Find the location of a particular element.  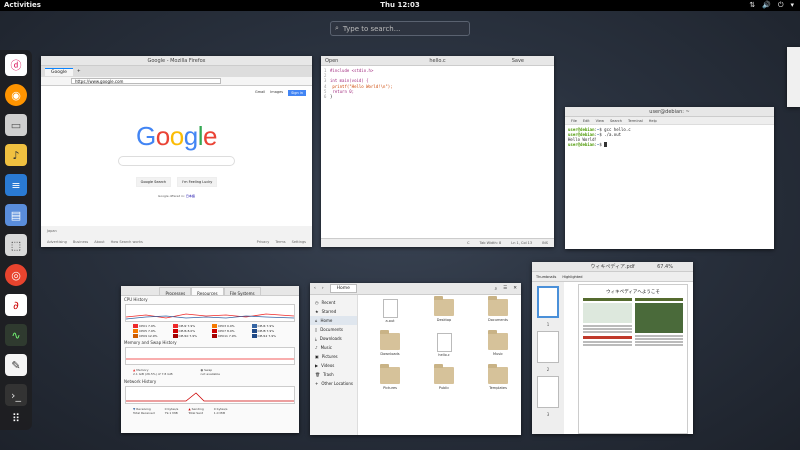

language-selector: C is located at coordinates (468, 243).